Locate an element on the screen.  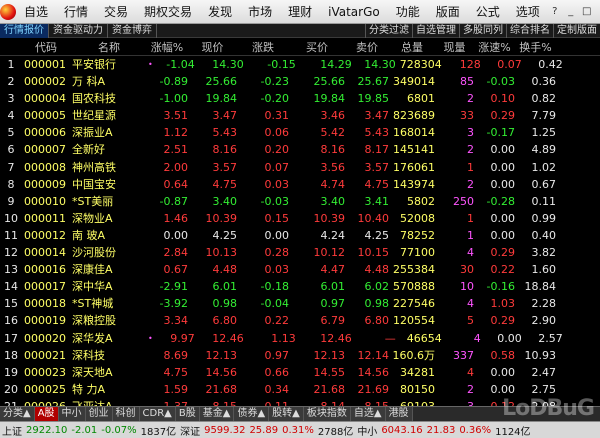
cell-volume: 255384 is located at coordinates (414, 270).